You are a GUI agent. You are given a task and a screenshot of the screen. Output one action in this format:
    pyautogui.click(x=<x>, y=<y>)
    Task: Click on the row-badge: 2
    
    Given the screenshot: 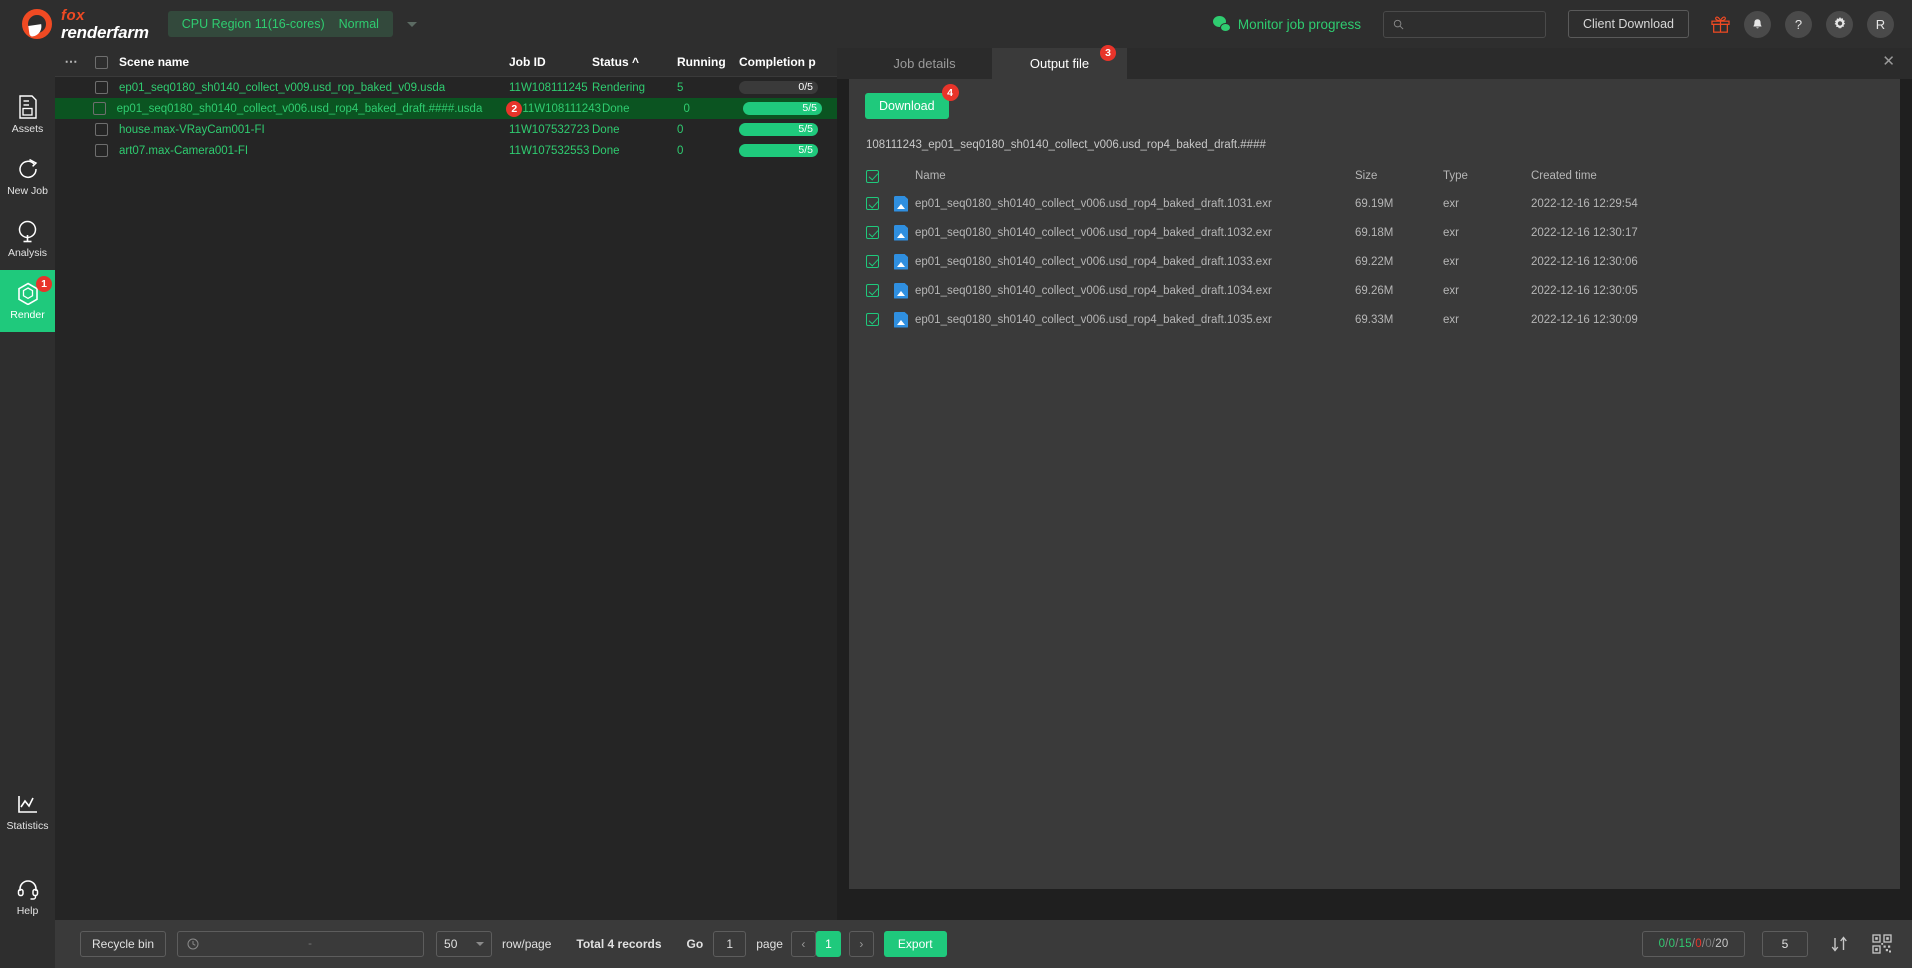 What is the action you would take?
    pyautogui.click(x=514, y=108)
    